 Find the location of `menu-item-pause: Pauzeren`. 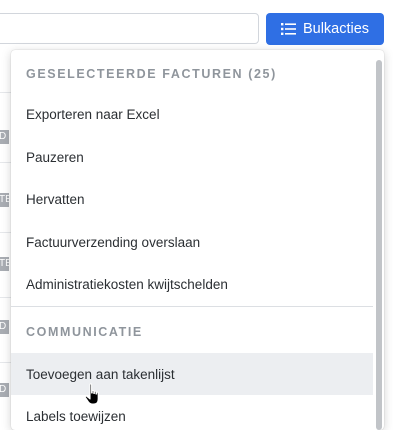

menu-item-pause: Pauzeren is located at coordinates (192, 157).